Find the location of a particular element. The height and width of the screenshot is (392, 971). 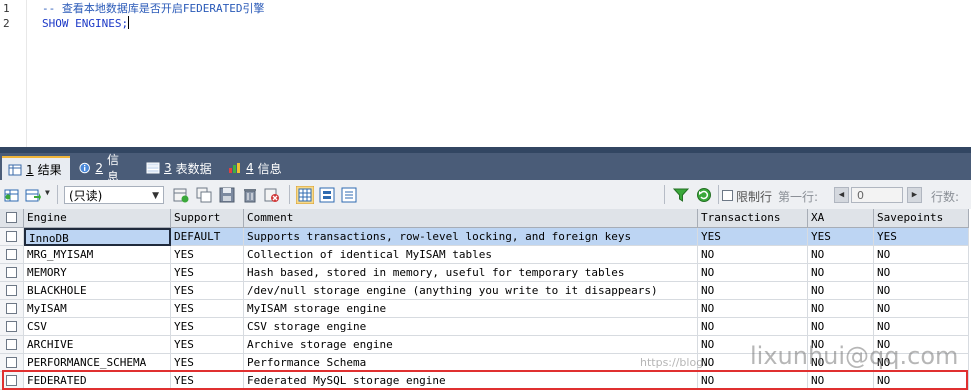

table-row: ARCHIVE YES Archive storage engine NO NO NO is located at coordinates (485, 345).